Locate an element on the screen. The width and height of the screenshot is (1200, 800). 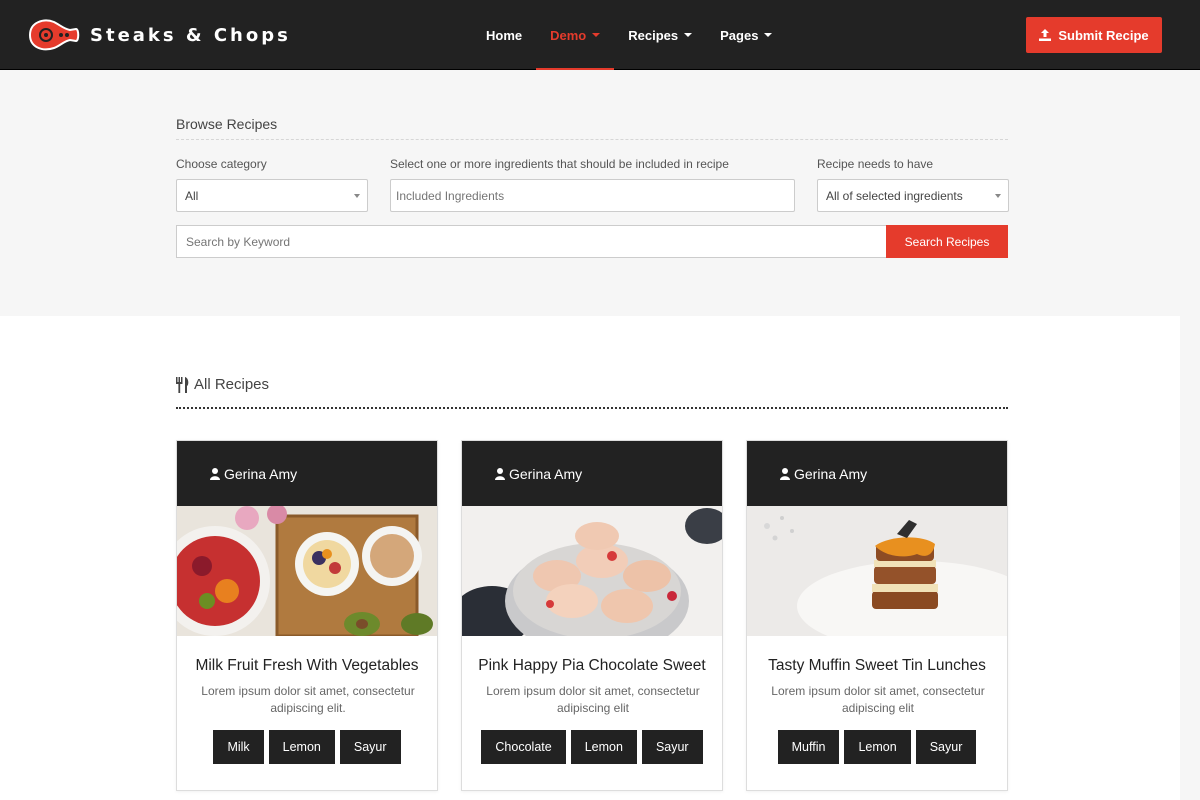
main-nav: Home Demo Recipes Pages is located at coordinates (629, 35).